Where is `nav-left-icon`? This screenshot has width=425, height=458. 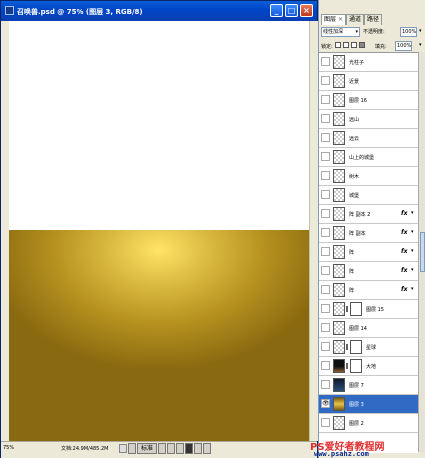 nav-left-icon is located at coordinates (171, 448).